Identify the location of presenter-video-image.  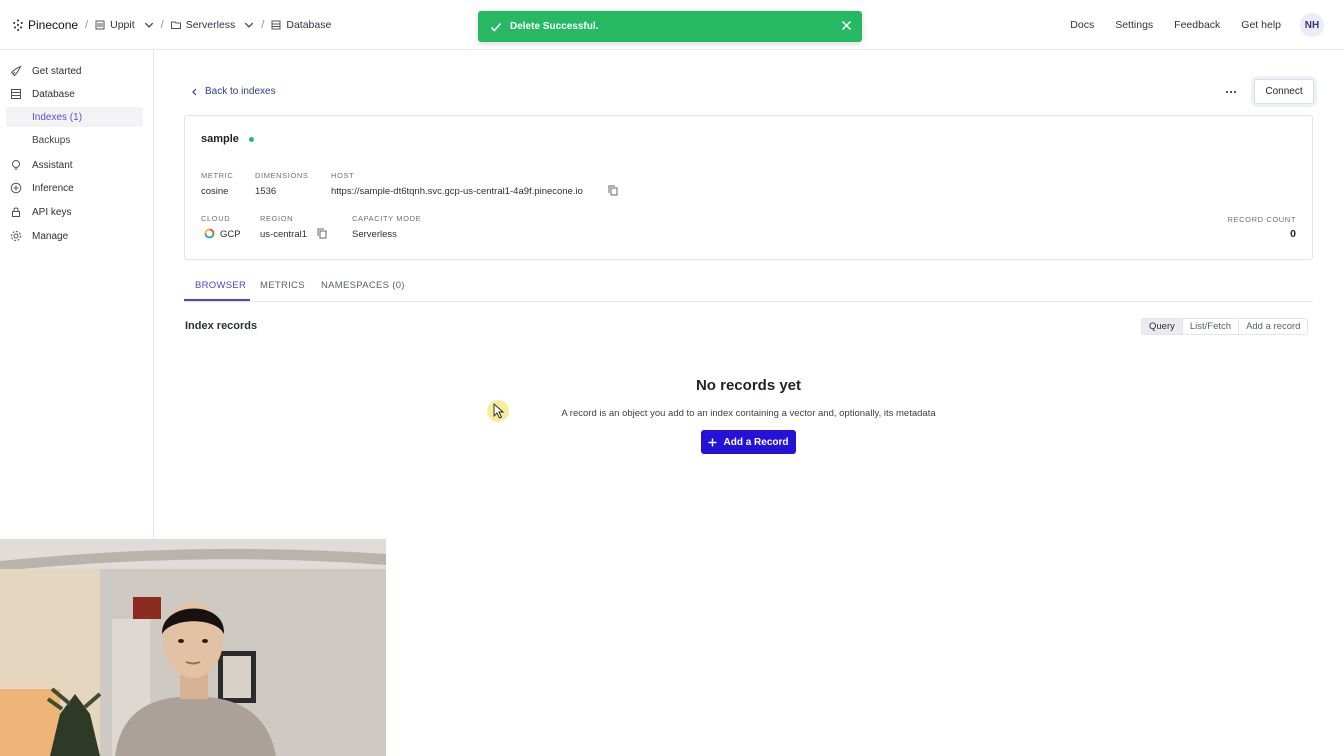
(193, 647).